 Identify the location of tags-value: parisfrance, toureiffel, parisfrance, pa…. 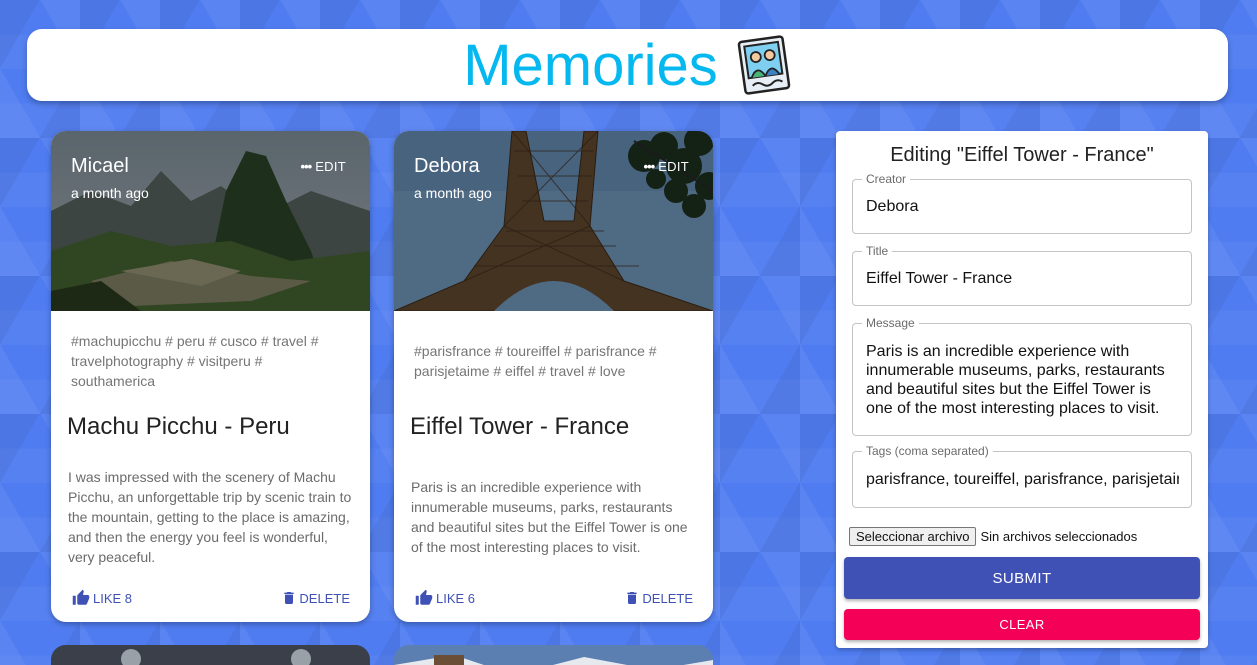
(1022, 479).